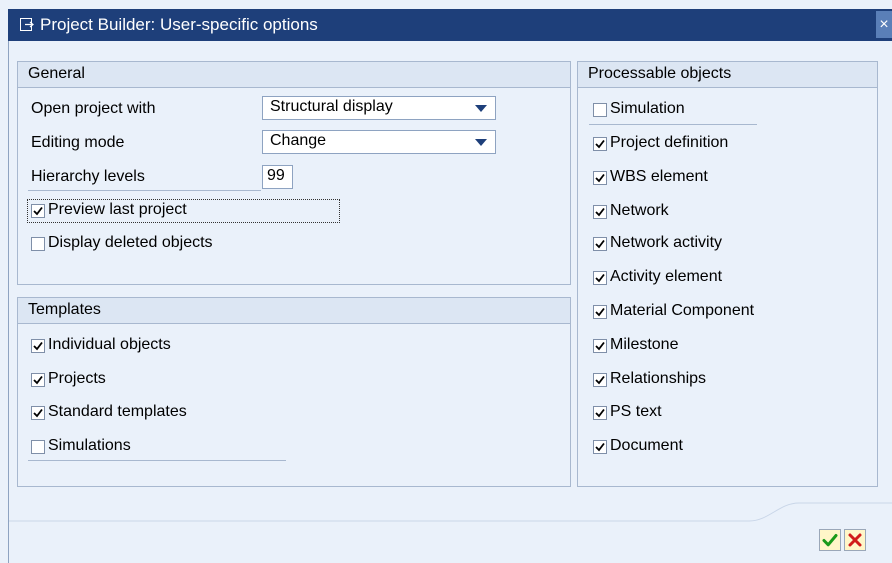 Image resolution: width=892 pixels, height=563 pixels. What do you see at coordinates (294, 75) in the screenshot?
I see `general-group-header: General` at bounding box center [294, 75].